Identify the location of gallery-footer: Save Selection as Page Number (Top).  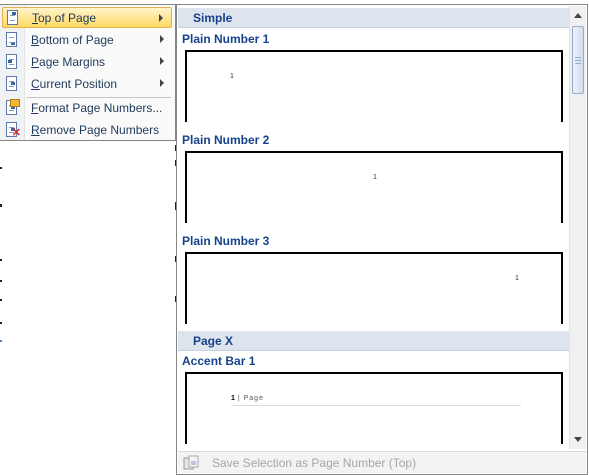
(382, 462).